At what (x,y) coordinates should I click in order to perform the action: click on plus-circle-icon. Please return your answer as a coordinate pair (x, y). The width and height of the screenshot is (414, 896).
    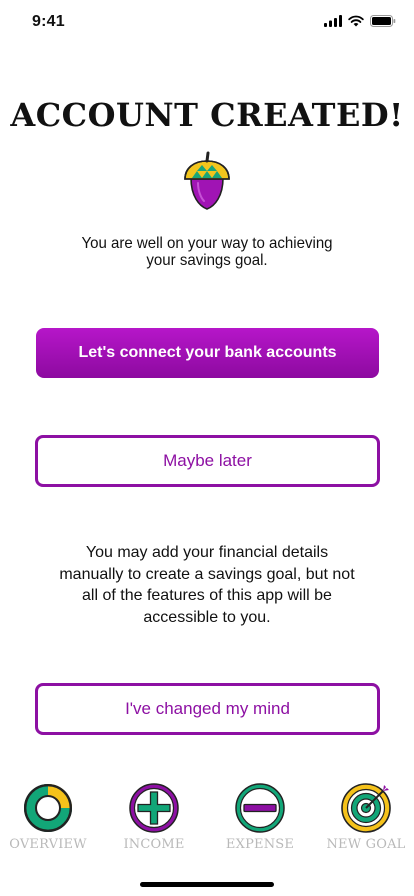
    Looking at the image, I should click on (154, 808).